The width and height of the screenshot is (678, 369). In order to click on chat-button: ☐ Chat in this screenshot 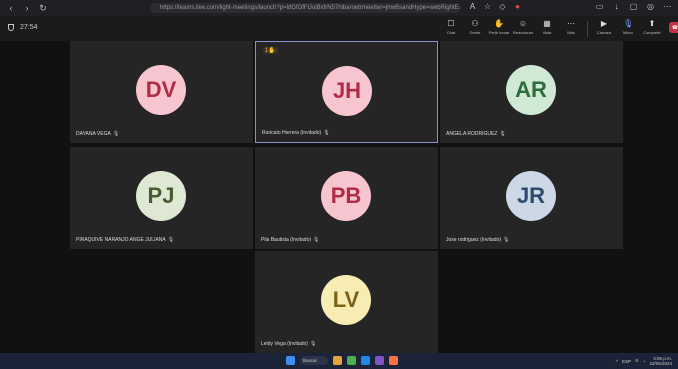, I will do `click(451, 28)`.